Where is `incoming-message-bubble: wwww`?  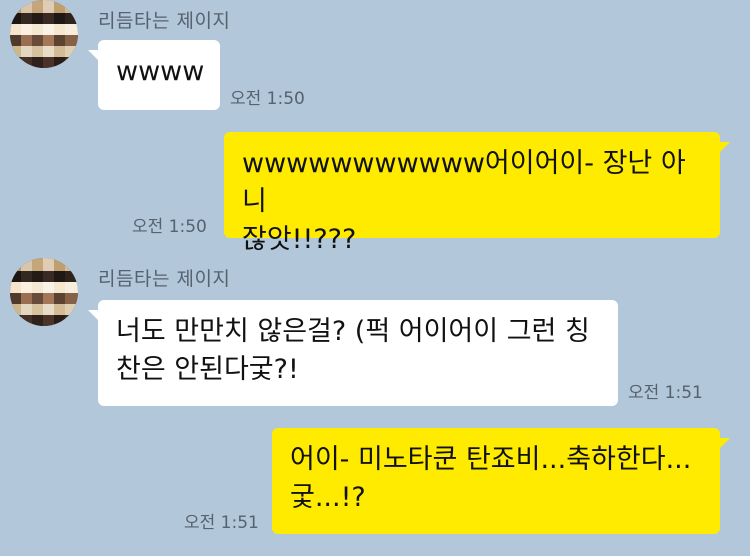
incoming-message-bubble: wwww is located at coordinates (154, 75).